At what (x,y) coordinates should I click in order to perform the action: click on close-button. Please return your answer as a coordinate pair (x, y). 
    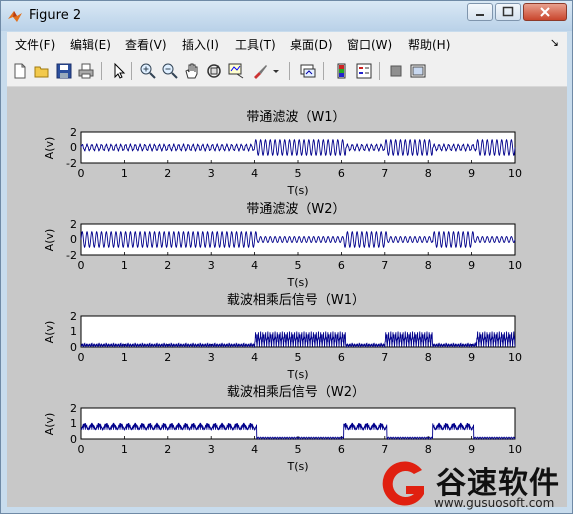
    Looking at the image, I should click on (545, 12).